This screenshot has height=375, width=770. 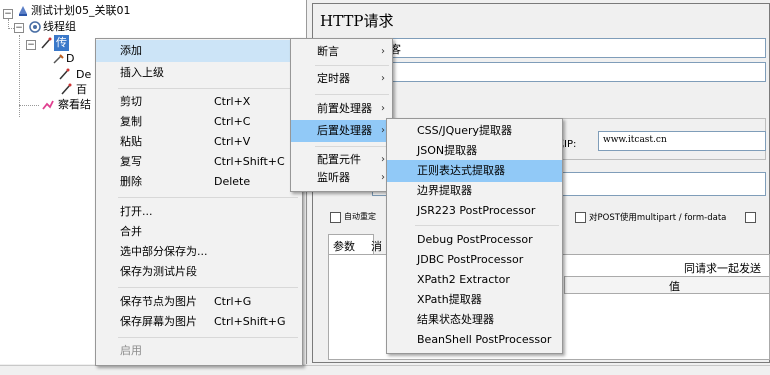 What do you see at coordinates (341, 109) in the screenshot?
I see `menu-item-pre-processor: 前置处理器 ›` at bounding box center [341, 109].